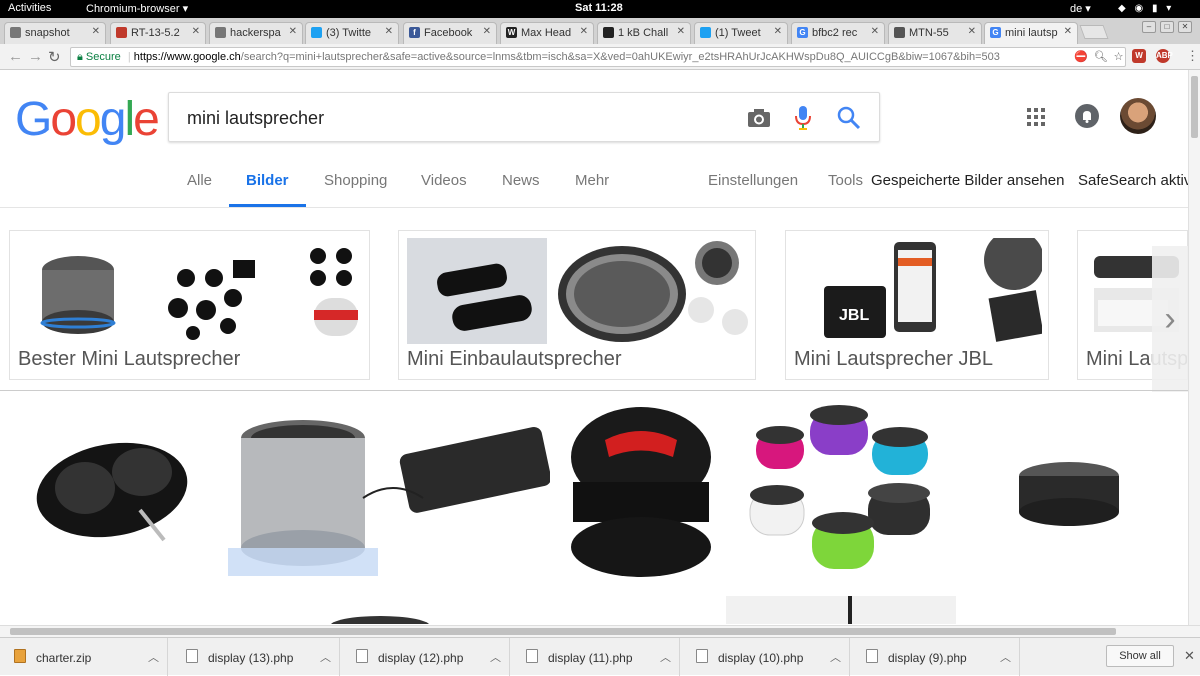 This screenshot has width=1200, height=676. Describe the element at coordinates (766, 657) in the screenshot. I see `download-item: display (10).php ︿` at that location.